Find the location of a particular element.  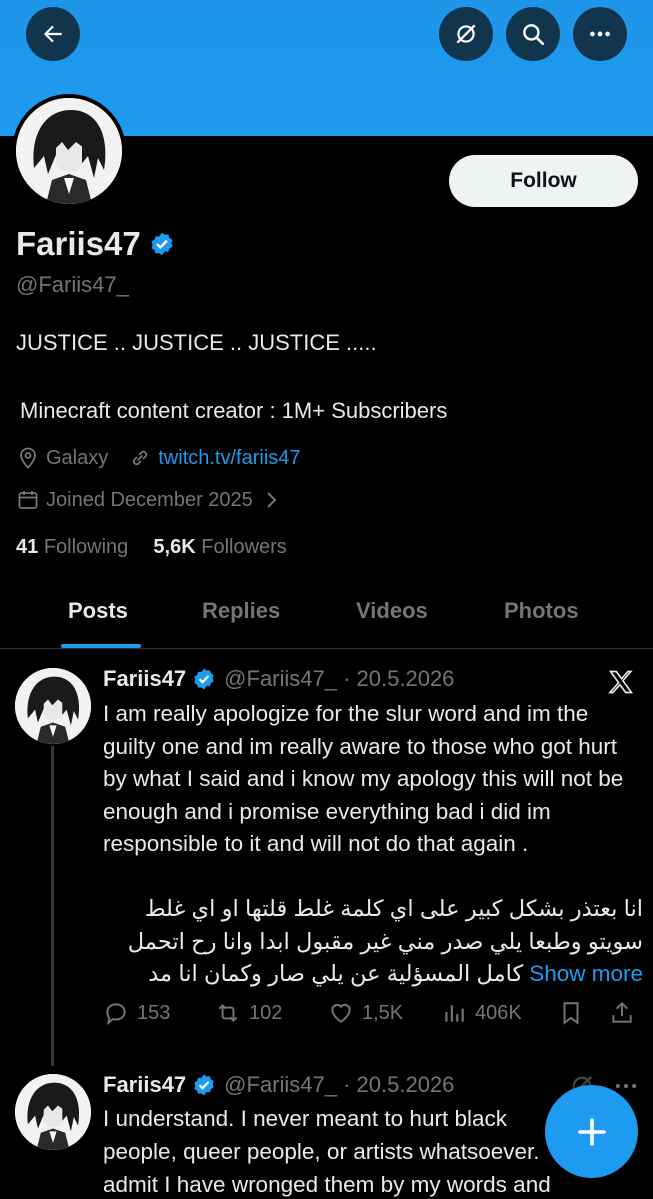

post-text-arabic-3: كامل المسؤلية عن يلي صار وكمان انا مد is located at coordinates (336, 973).